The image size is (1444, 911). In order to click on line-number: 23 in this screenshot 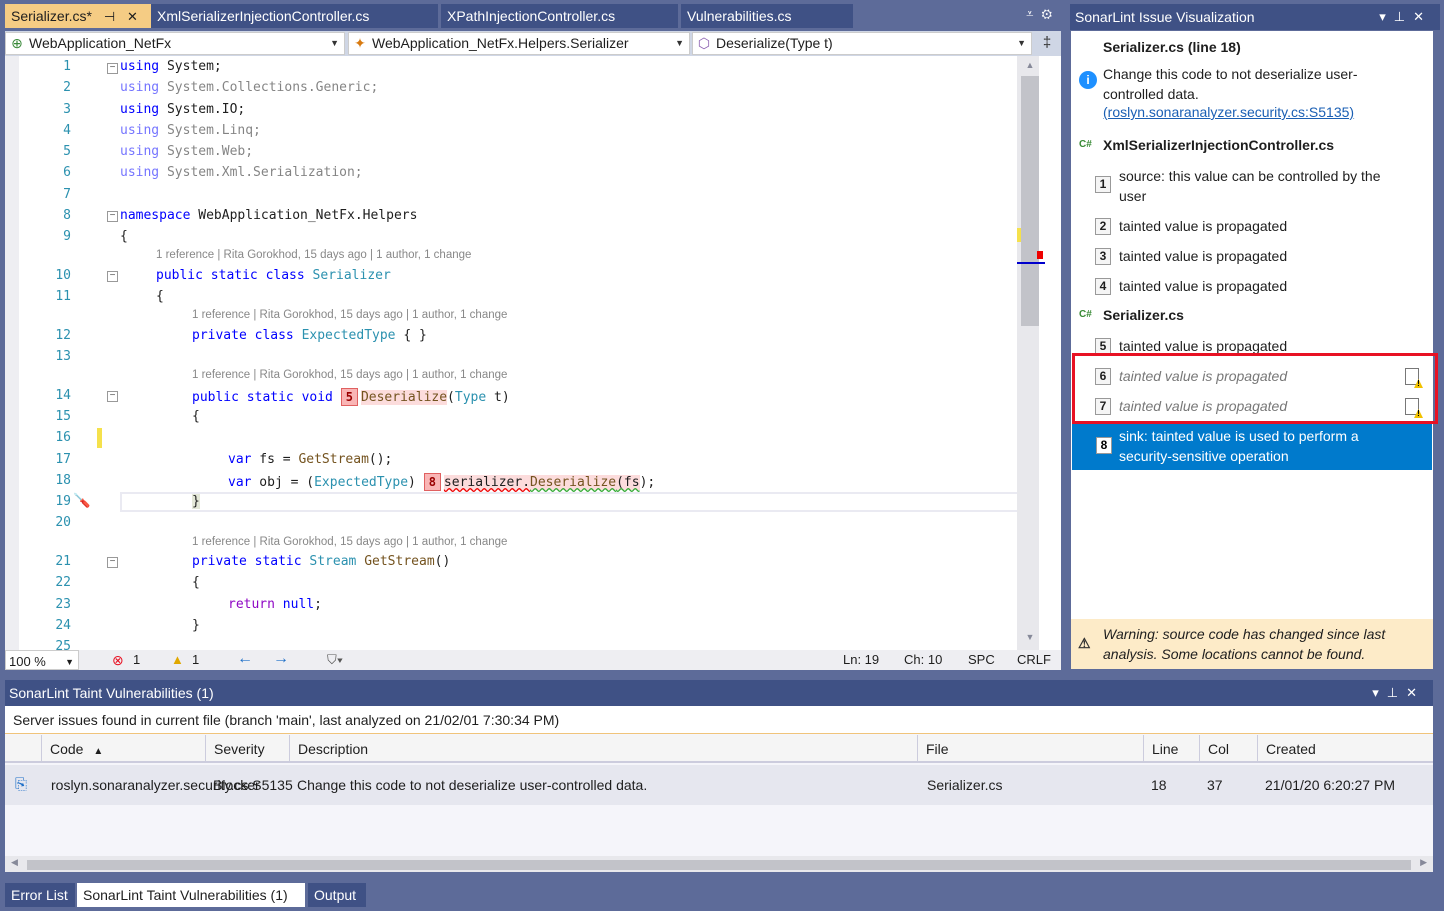, I will do `click(63, 604)`.